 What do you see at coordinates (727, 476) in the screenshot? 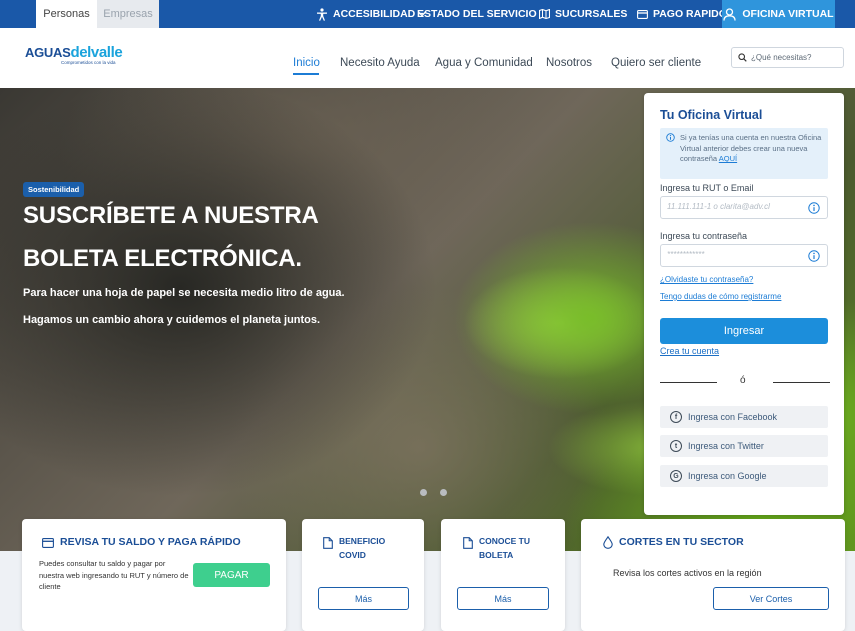
I see `google-login-label: Ingresa con Google` at bounding box center [727, 476].